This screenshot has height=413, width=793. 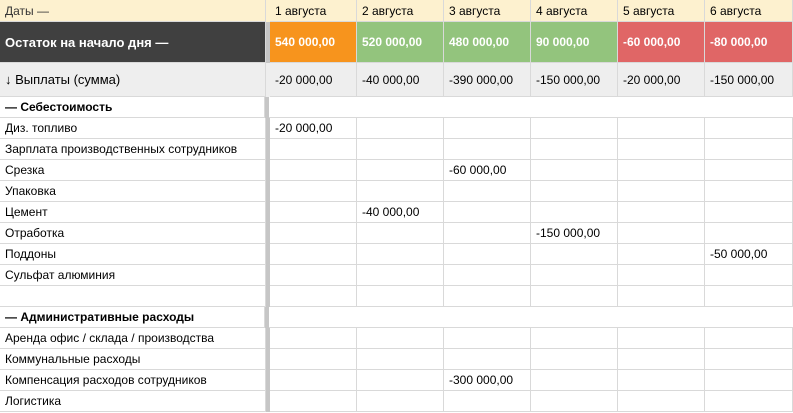 What do you see at coordinates (133, 254) in the screenshot?
I see `expense-label-cell: Поддоны` at bounding box center [133, 254].